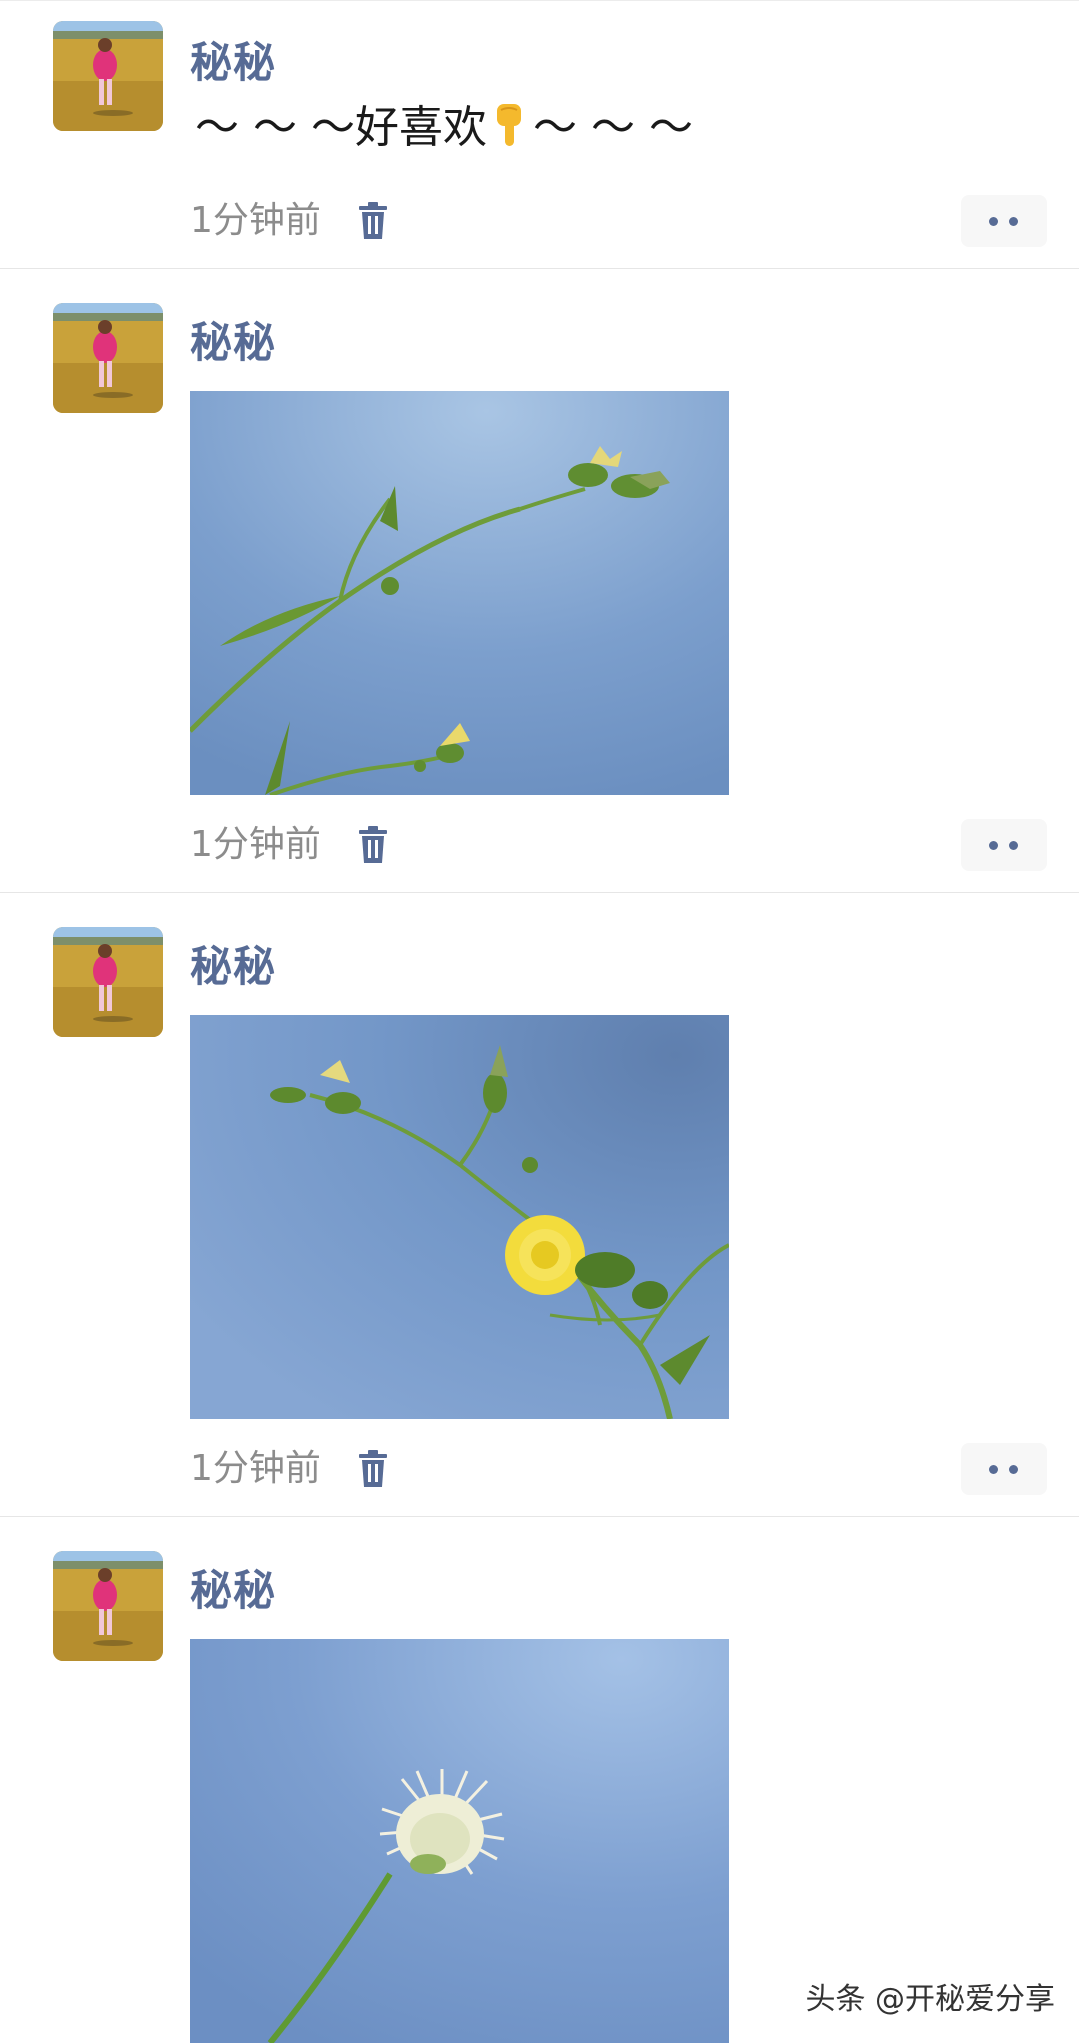 The height and width of the screenshot is (2043, 1079). I want to click on post-text-before: ～ ～ ～好喜欢, so click(341, 127).